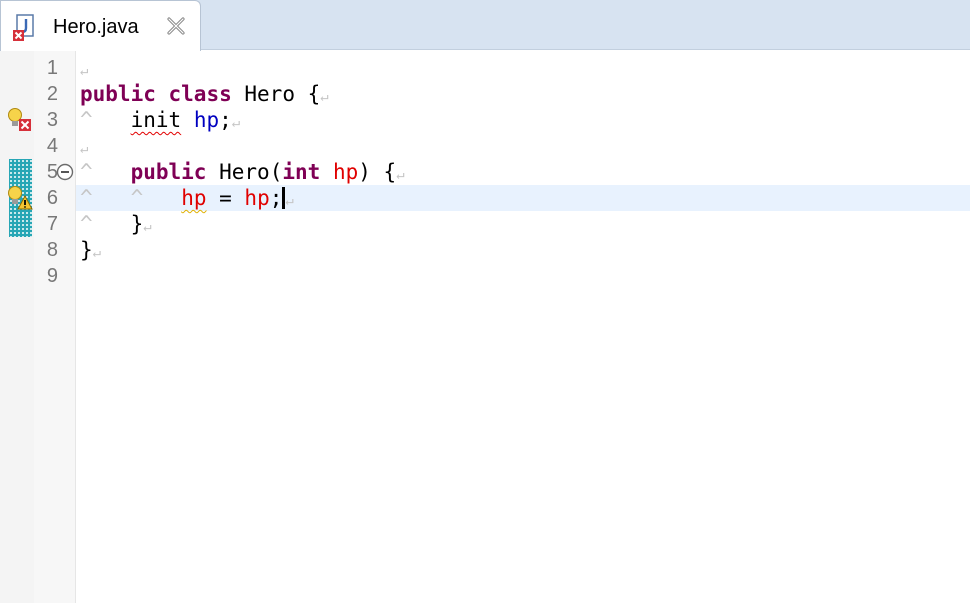 This screenshot has height=603, width=970. I want to click on line-number: 5, so click(52, 172).